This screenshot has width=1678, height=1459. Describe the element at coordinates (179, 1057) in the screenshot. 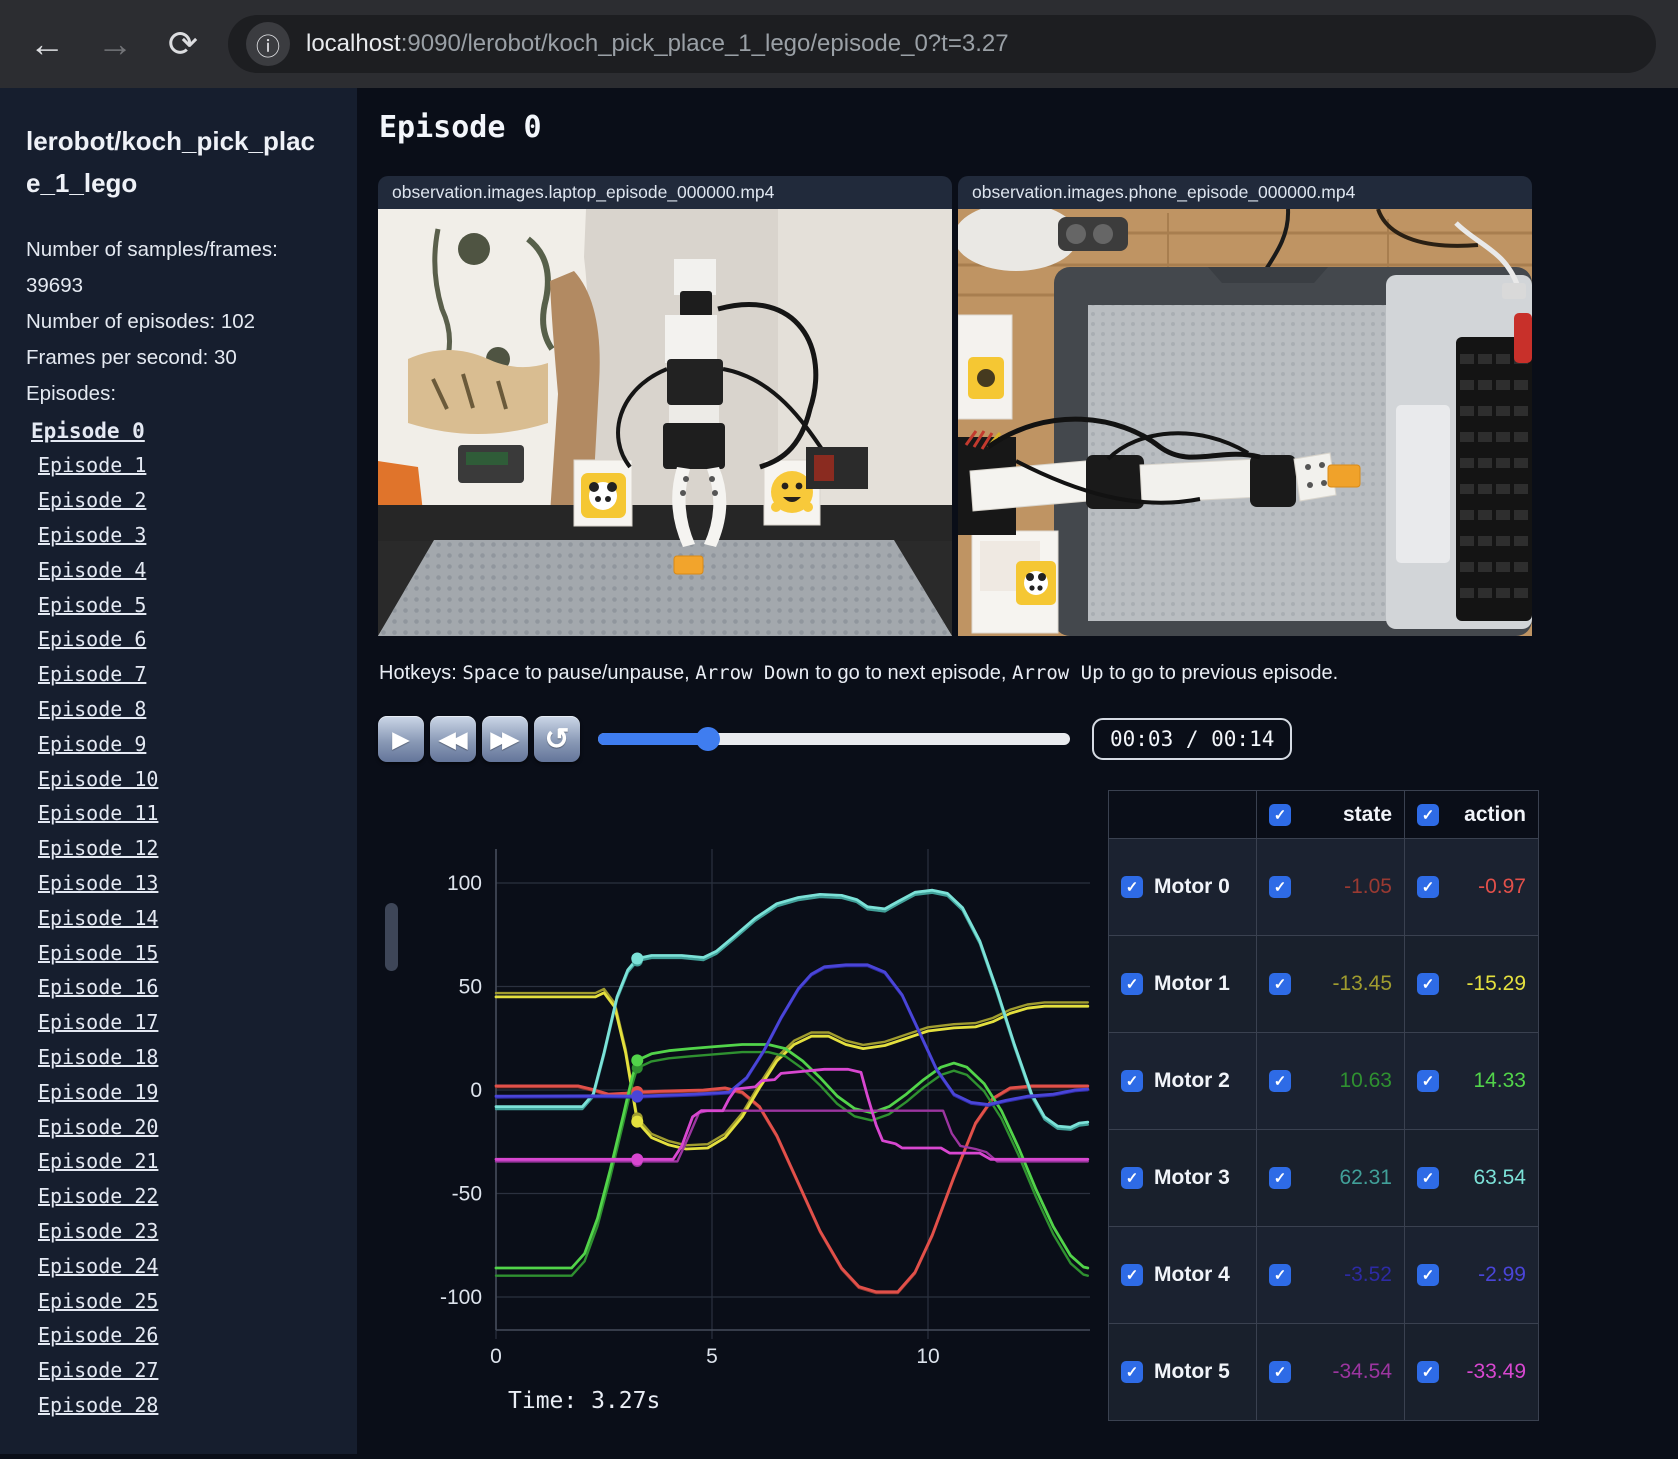

I see `sidebar-episode-link: Episode 18` at that location.